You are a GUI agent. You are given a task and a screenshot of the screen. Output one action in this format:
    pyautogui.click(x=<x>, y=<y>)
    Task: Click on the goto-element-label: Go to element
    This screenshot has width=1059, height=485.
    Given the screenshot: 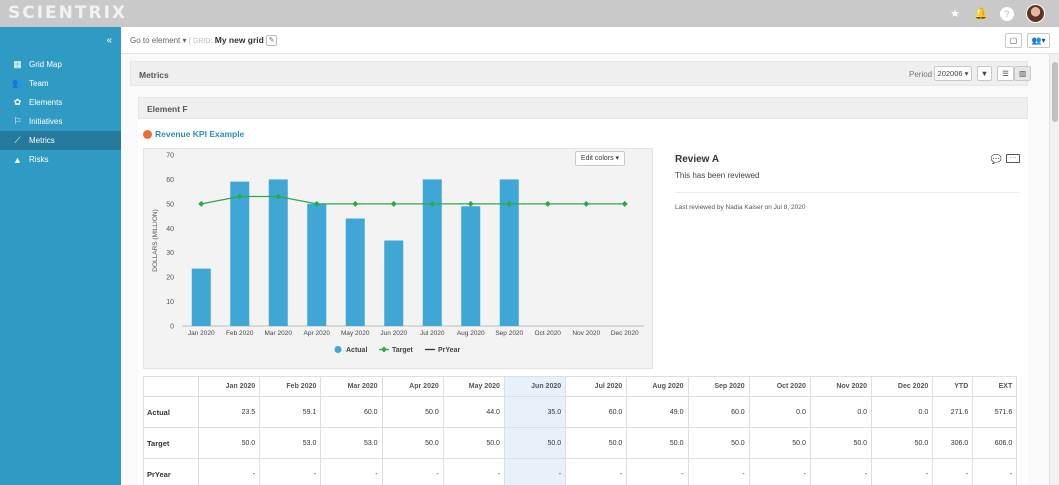 What is the action you would take?
    pyautogui.click(x=155, y=40)
    